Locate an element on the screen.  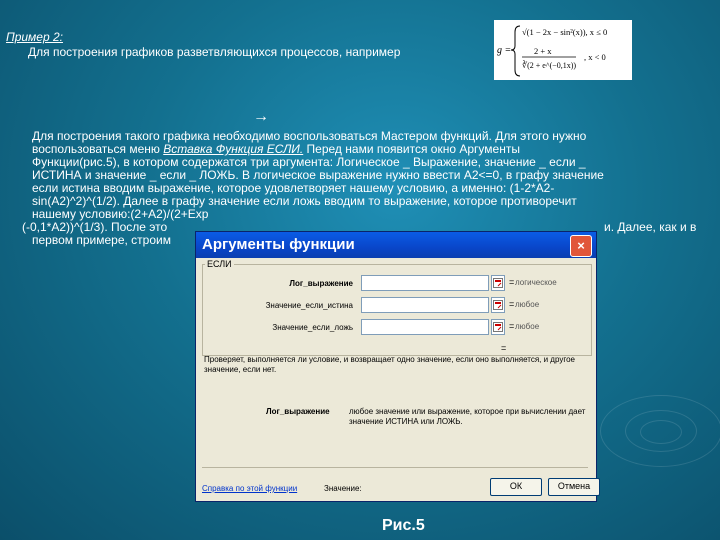
argument-description-name: Лог_выражение is located at coordinates (298, 411).